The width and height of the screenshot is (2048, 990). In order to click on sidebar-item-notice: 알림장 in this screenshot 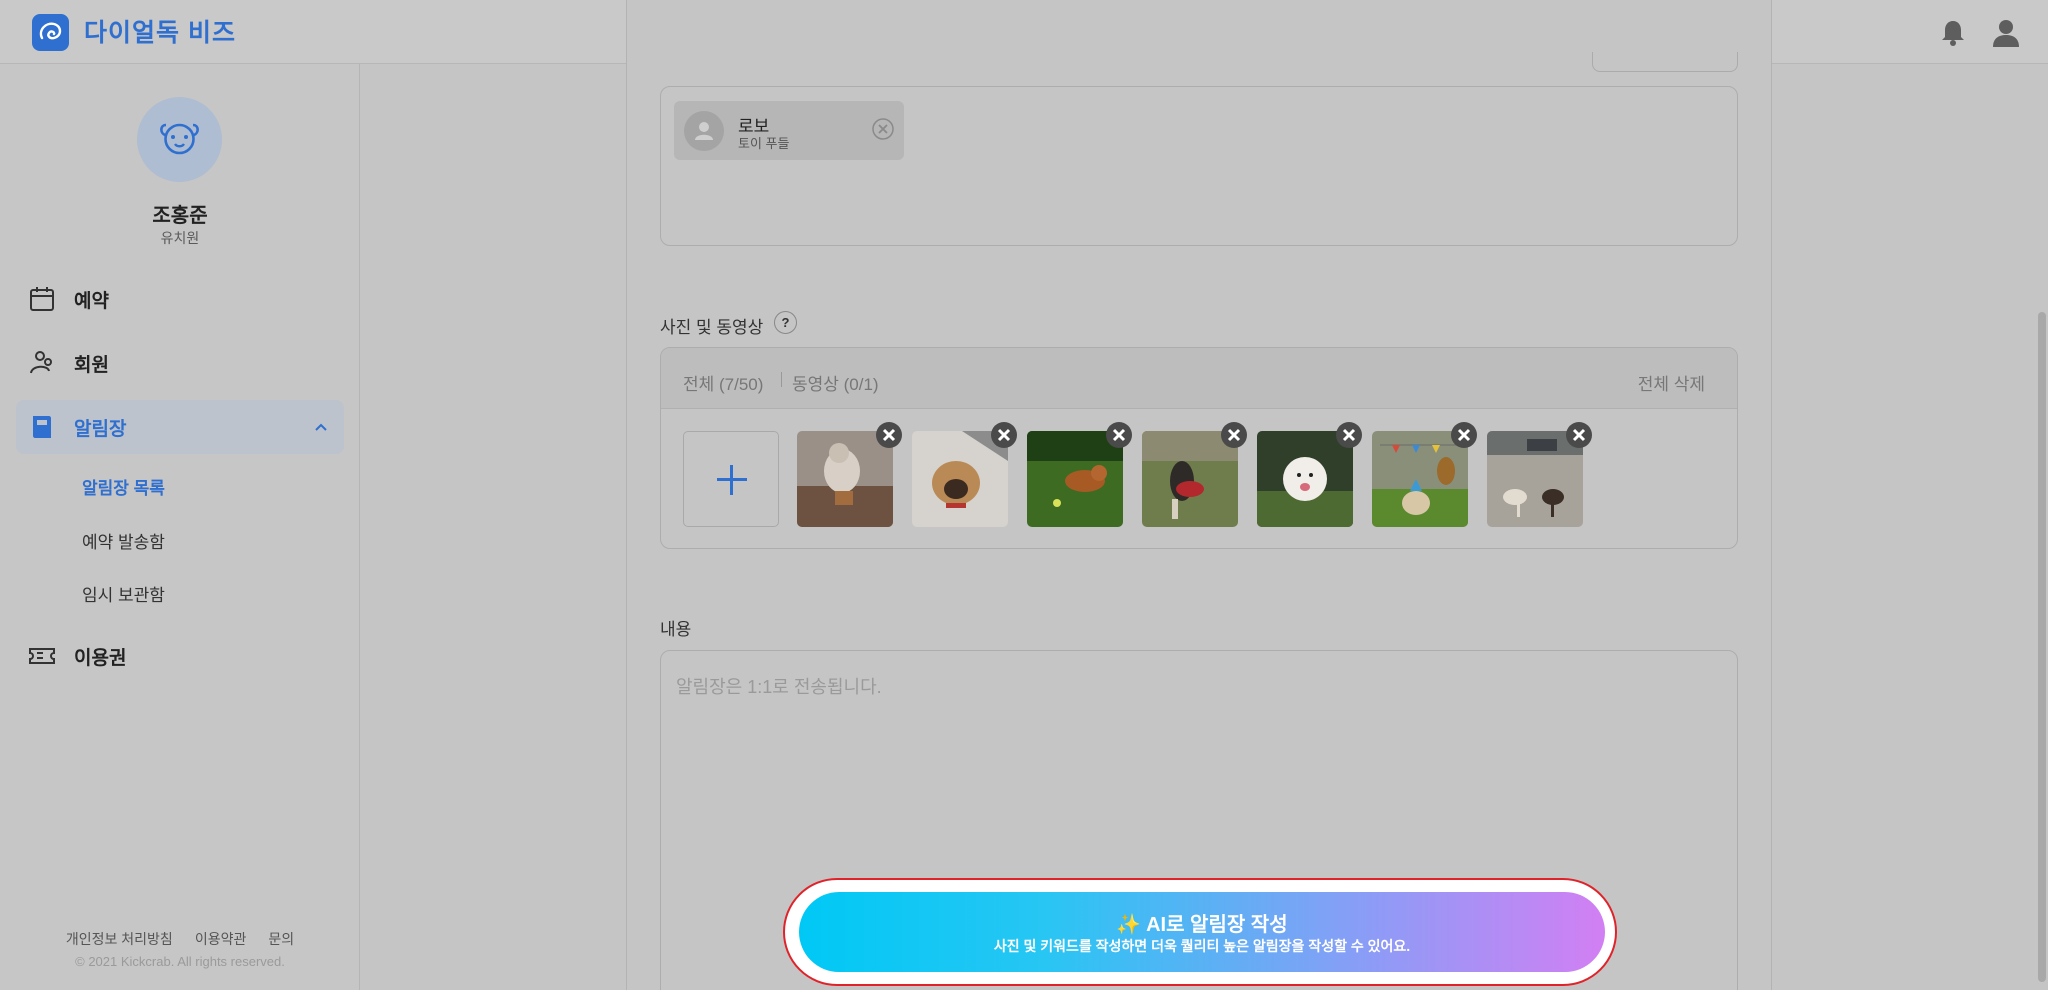, I will do `click(180, 427)`.